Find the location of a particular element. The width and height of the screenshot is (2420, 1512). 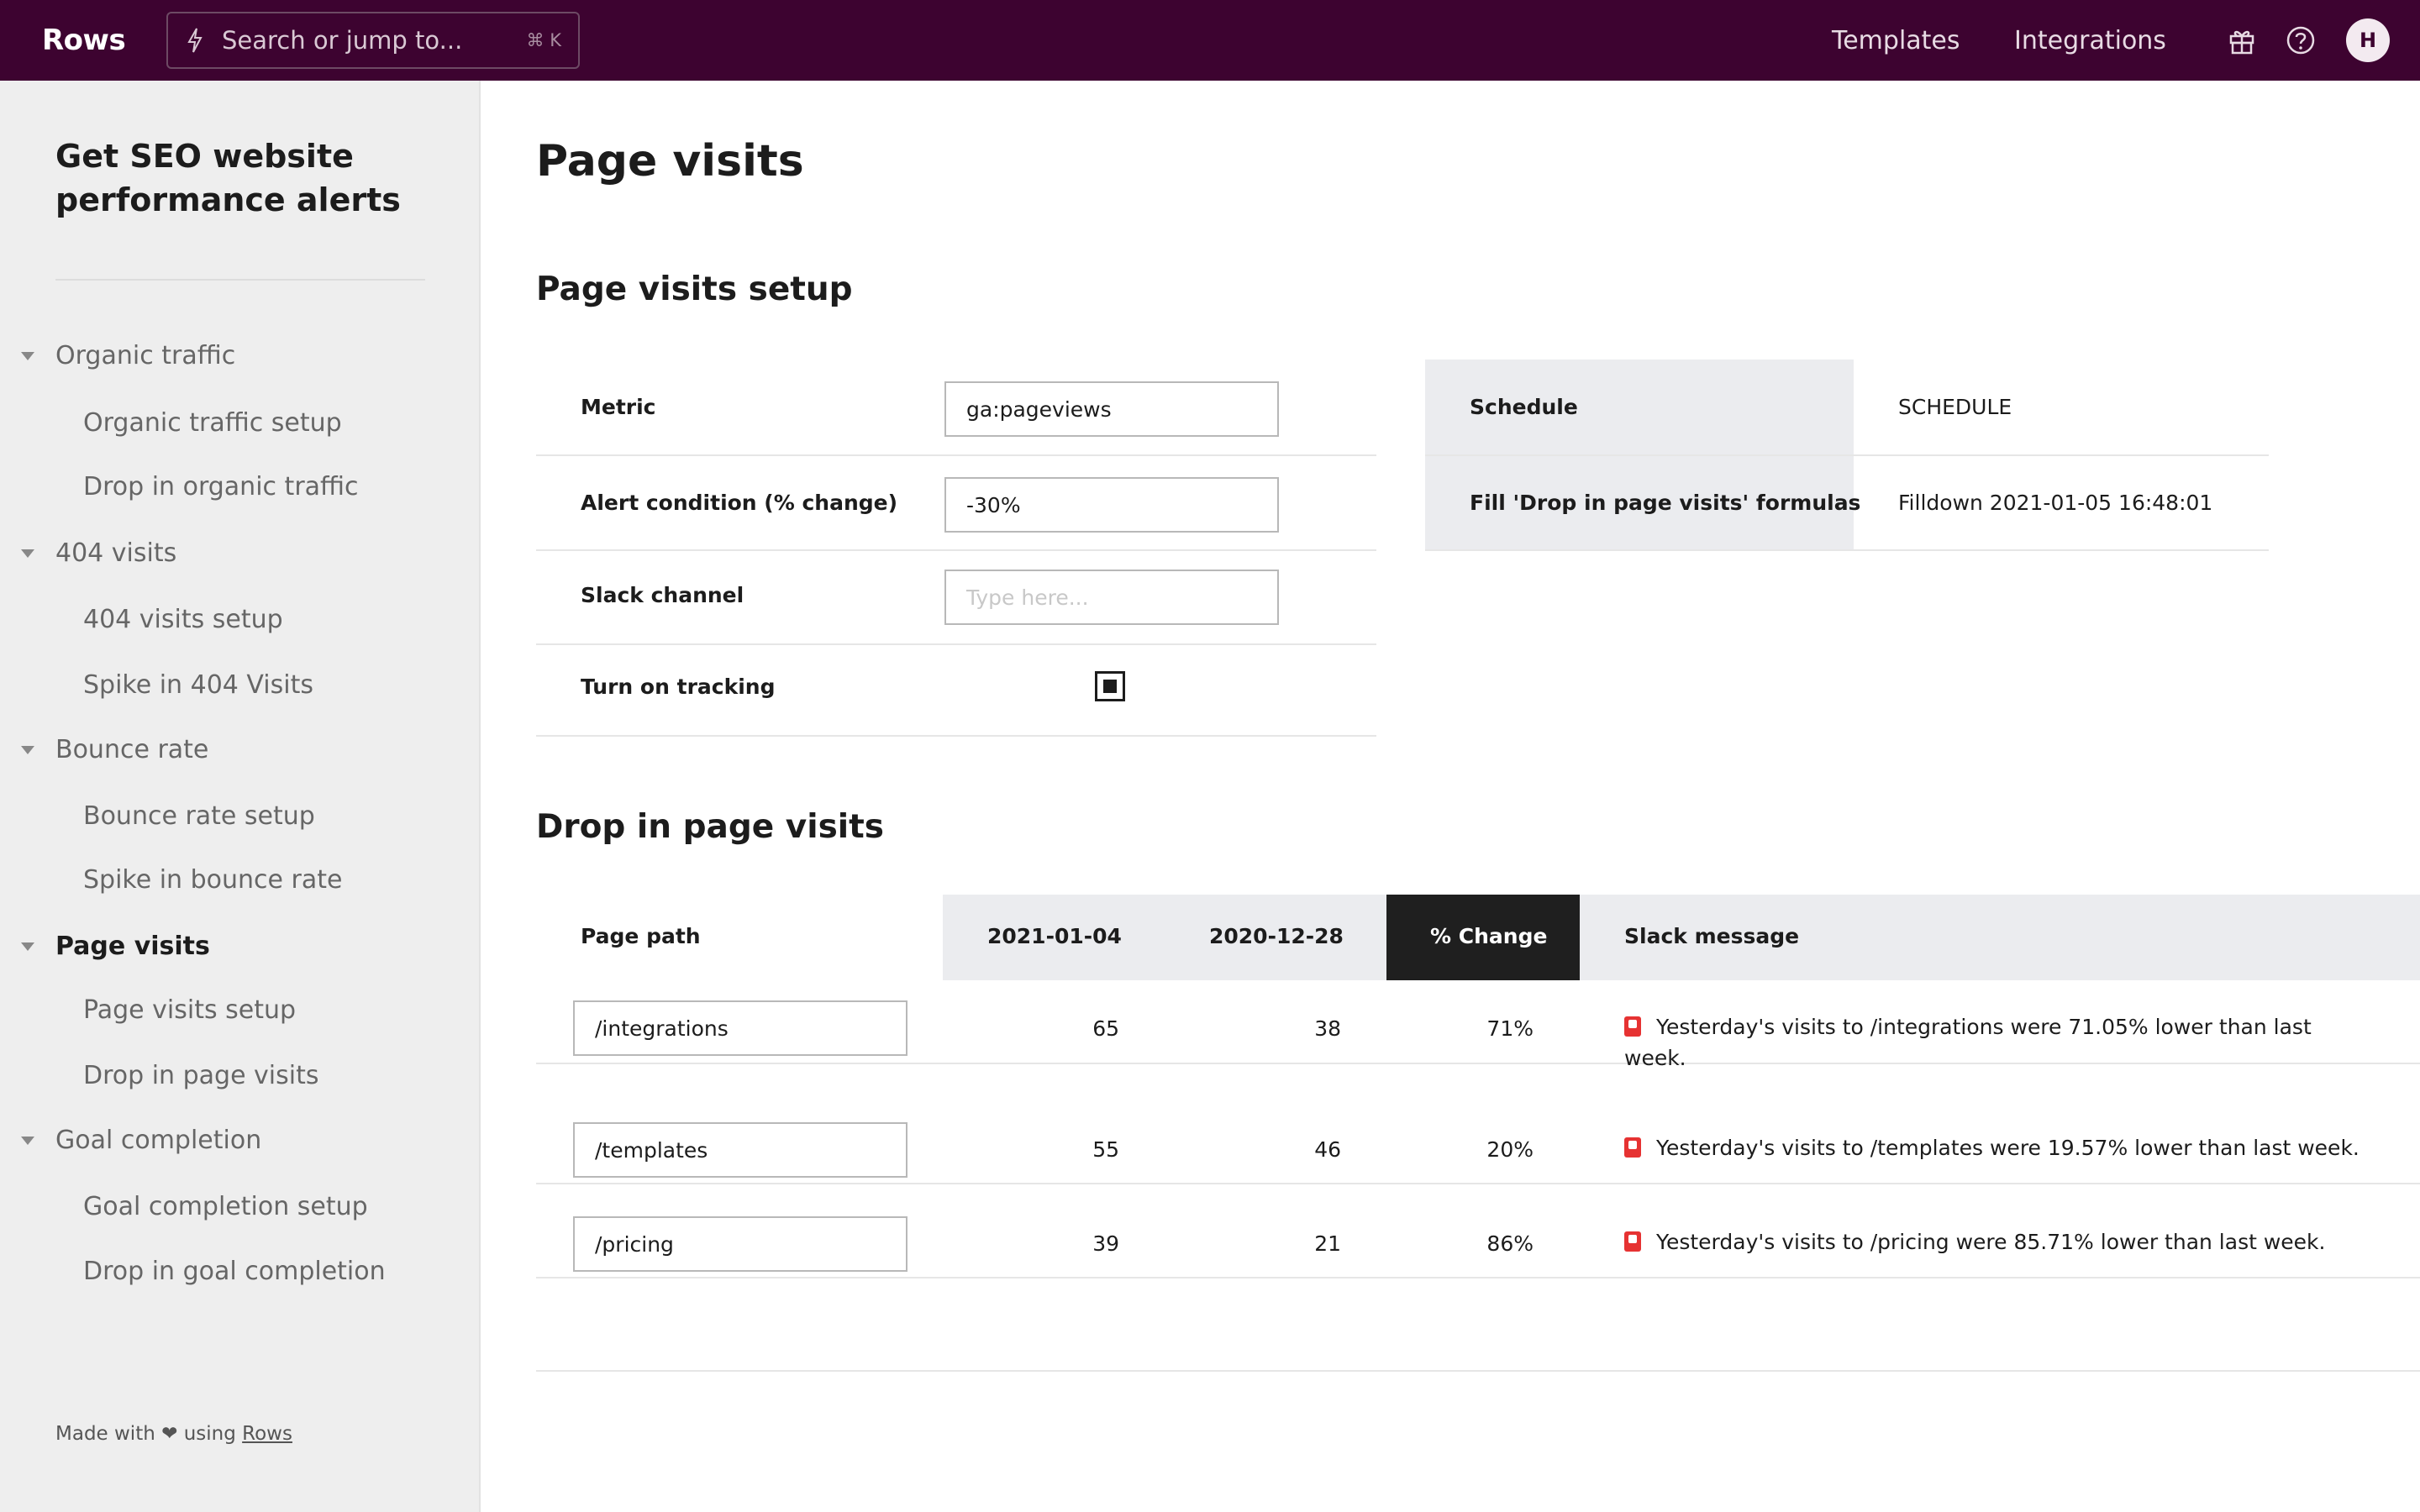

sidebar-item-drop-in-goal-completion: Drop in goal completion is located at coordinates (234, 1271).